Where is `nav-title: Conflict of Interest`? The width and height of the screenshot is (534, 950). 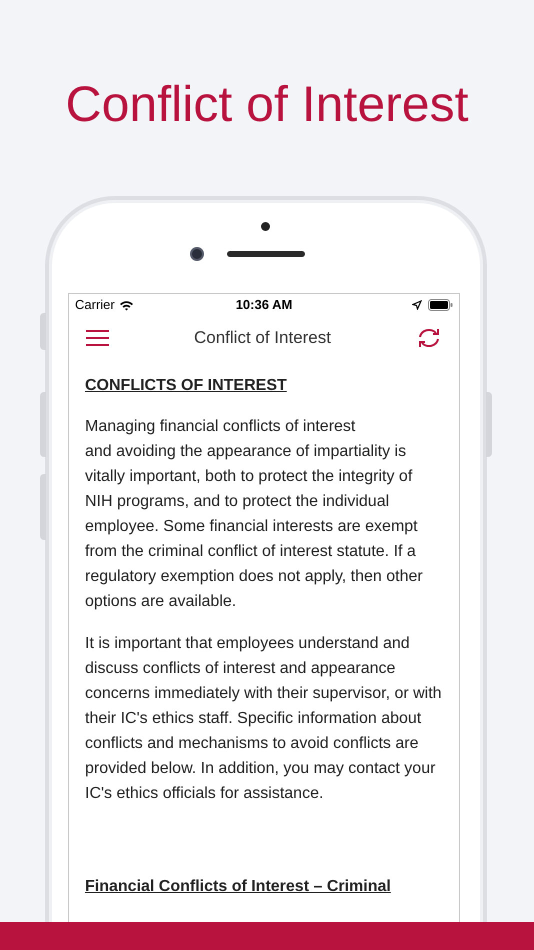 nav-title: Conflict of Interest is located at coordinates (262, 338).